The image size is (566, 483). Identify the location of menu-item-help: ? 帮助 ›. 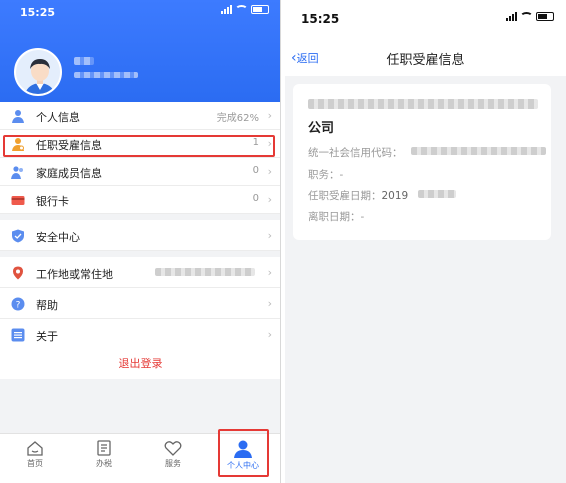
(140, 303).